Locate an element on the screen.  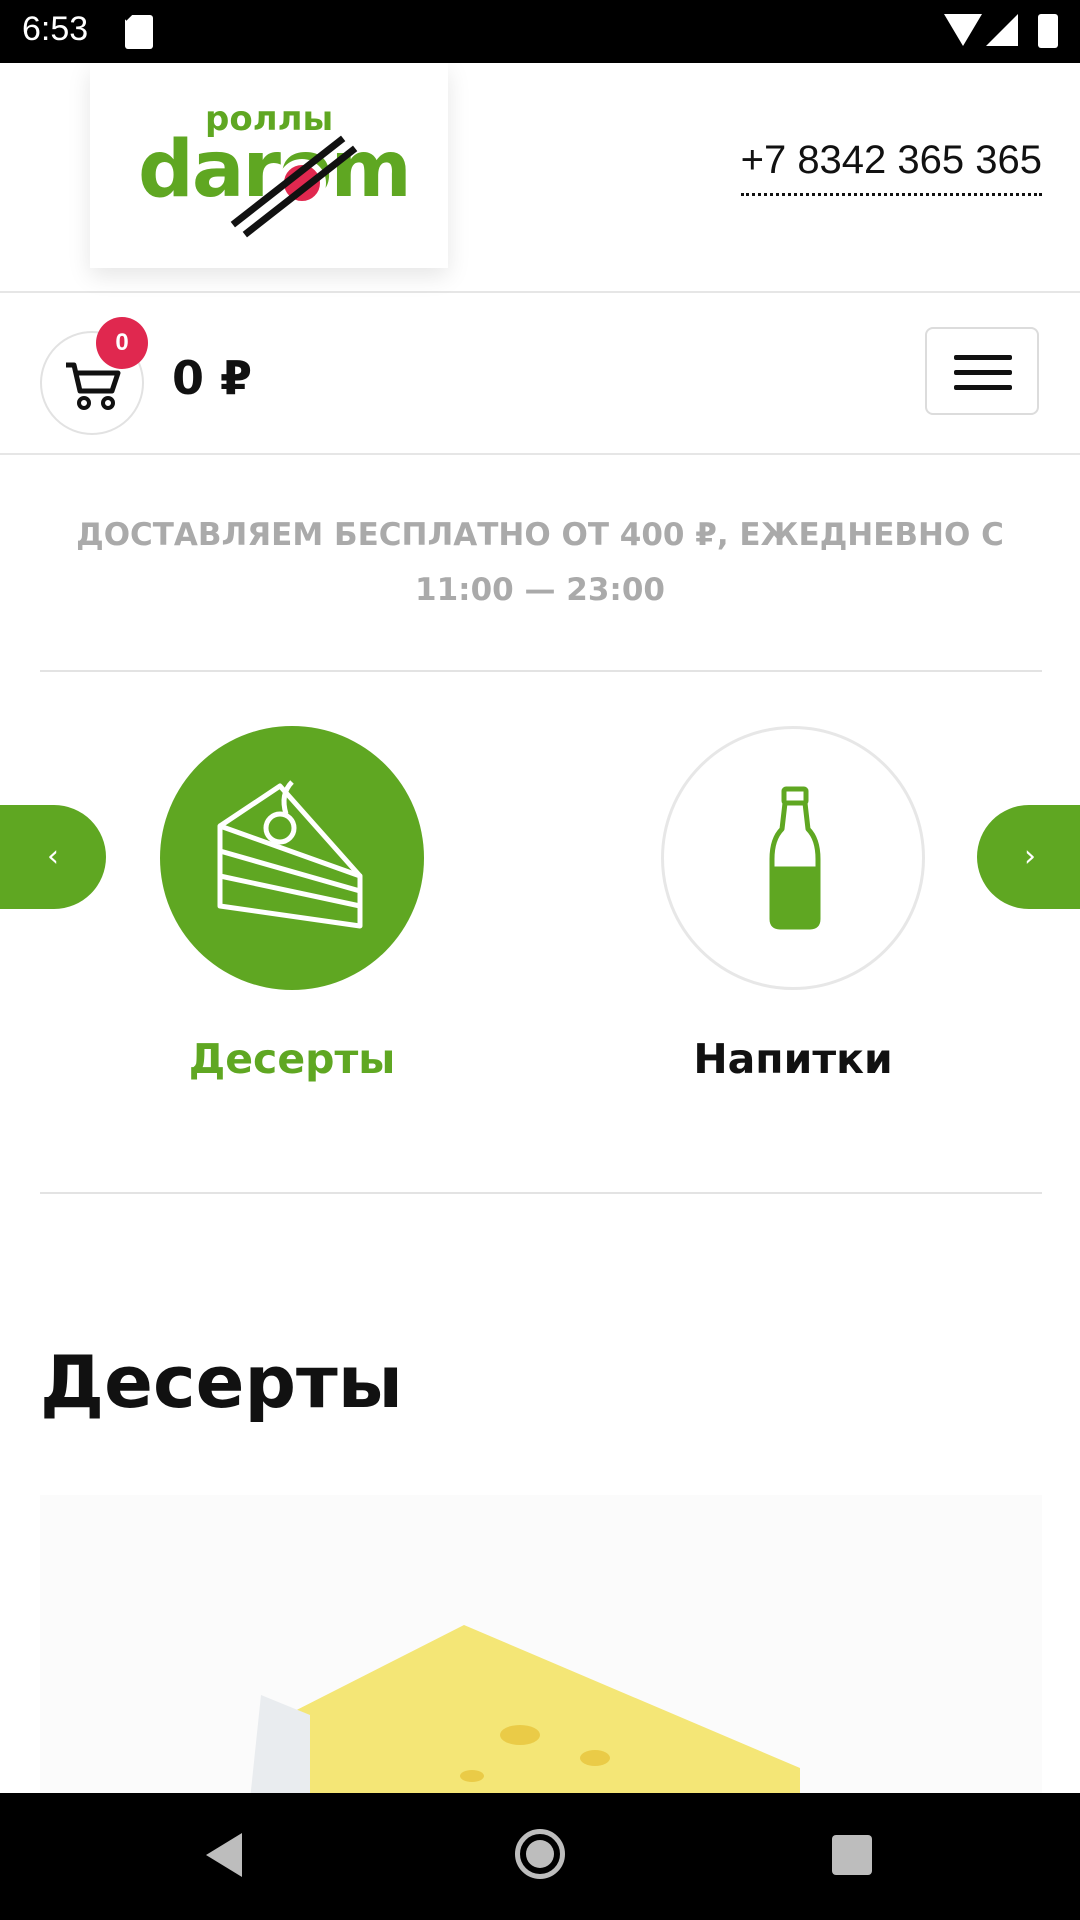
logo: роллы darom is located at coordinates (269, 165).